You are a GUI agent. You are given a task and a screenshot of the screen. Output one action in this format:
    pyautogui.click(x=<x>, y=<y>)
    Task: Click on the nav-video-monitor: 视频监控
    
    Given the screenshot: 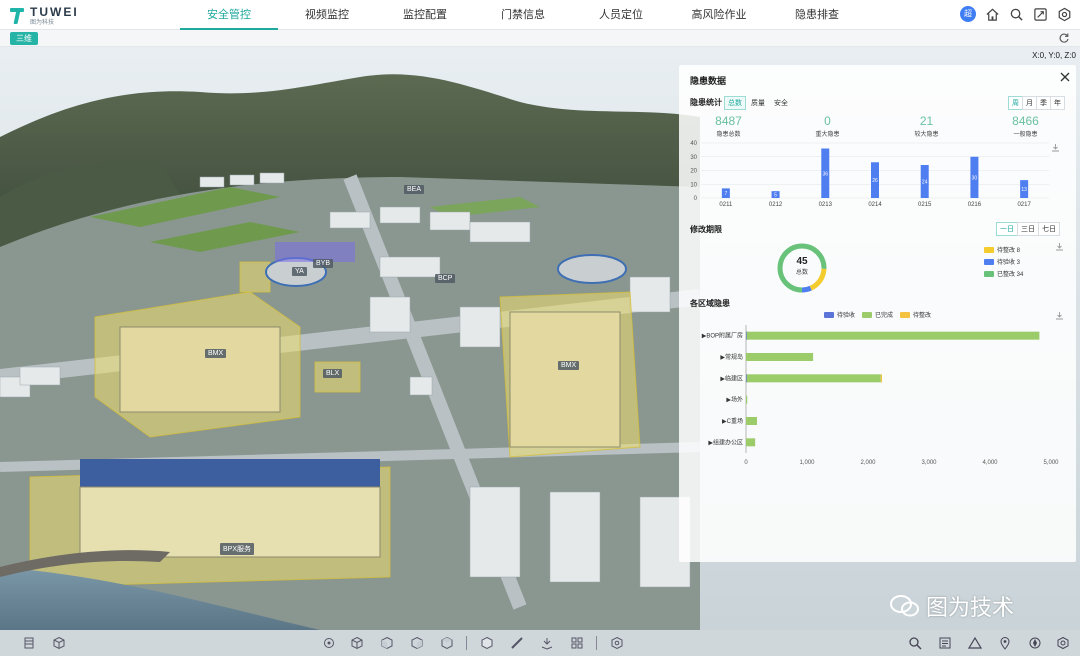 What is the action you would take?
    pyautogui.click(x=327, y=15)
    